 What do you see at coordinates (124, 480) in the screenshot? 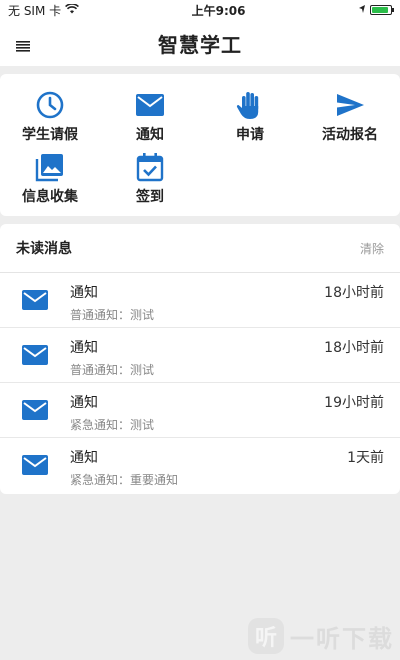
I see `message-preview: 紧急通知：重要通知` at bounding box center [124, 480].